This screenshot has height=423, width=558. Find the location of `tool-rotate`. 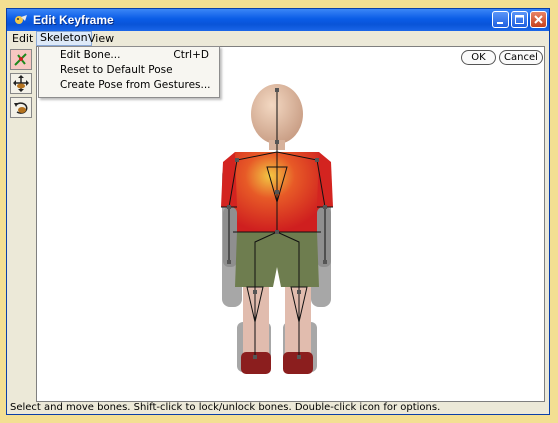

tool-rotate is located at coordinates (21, 107).